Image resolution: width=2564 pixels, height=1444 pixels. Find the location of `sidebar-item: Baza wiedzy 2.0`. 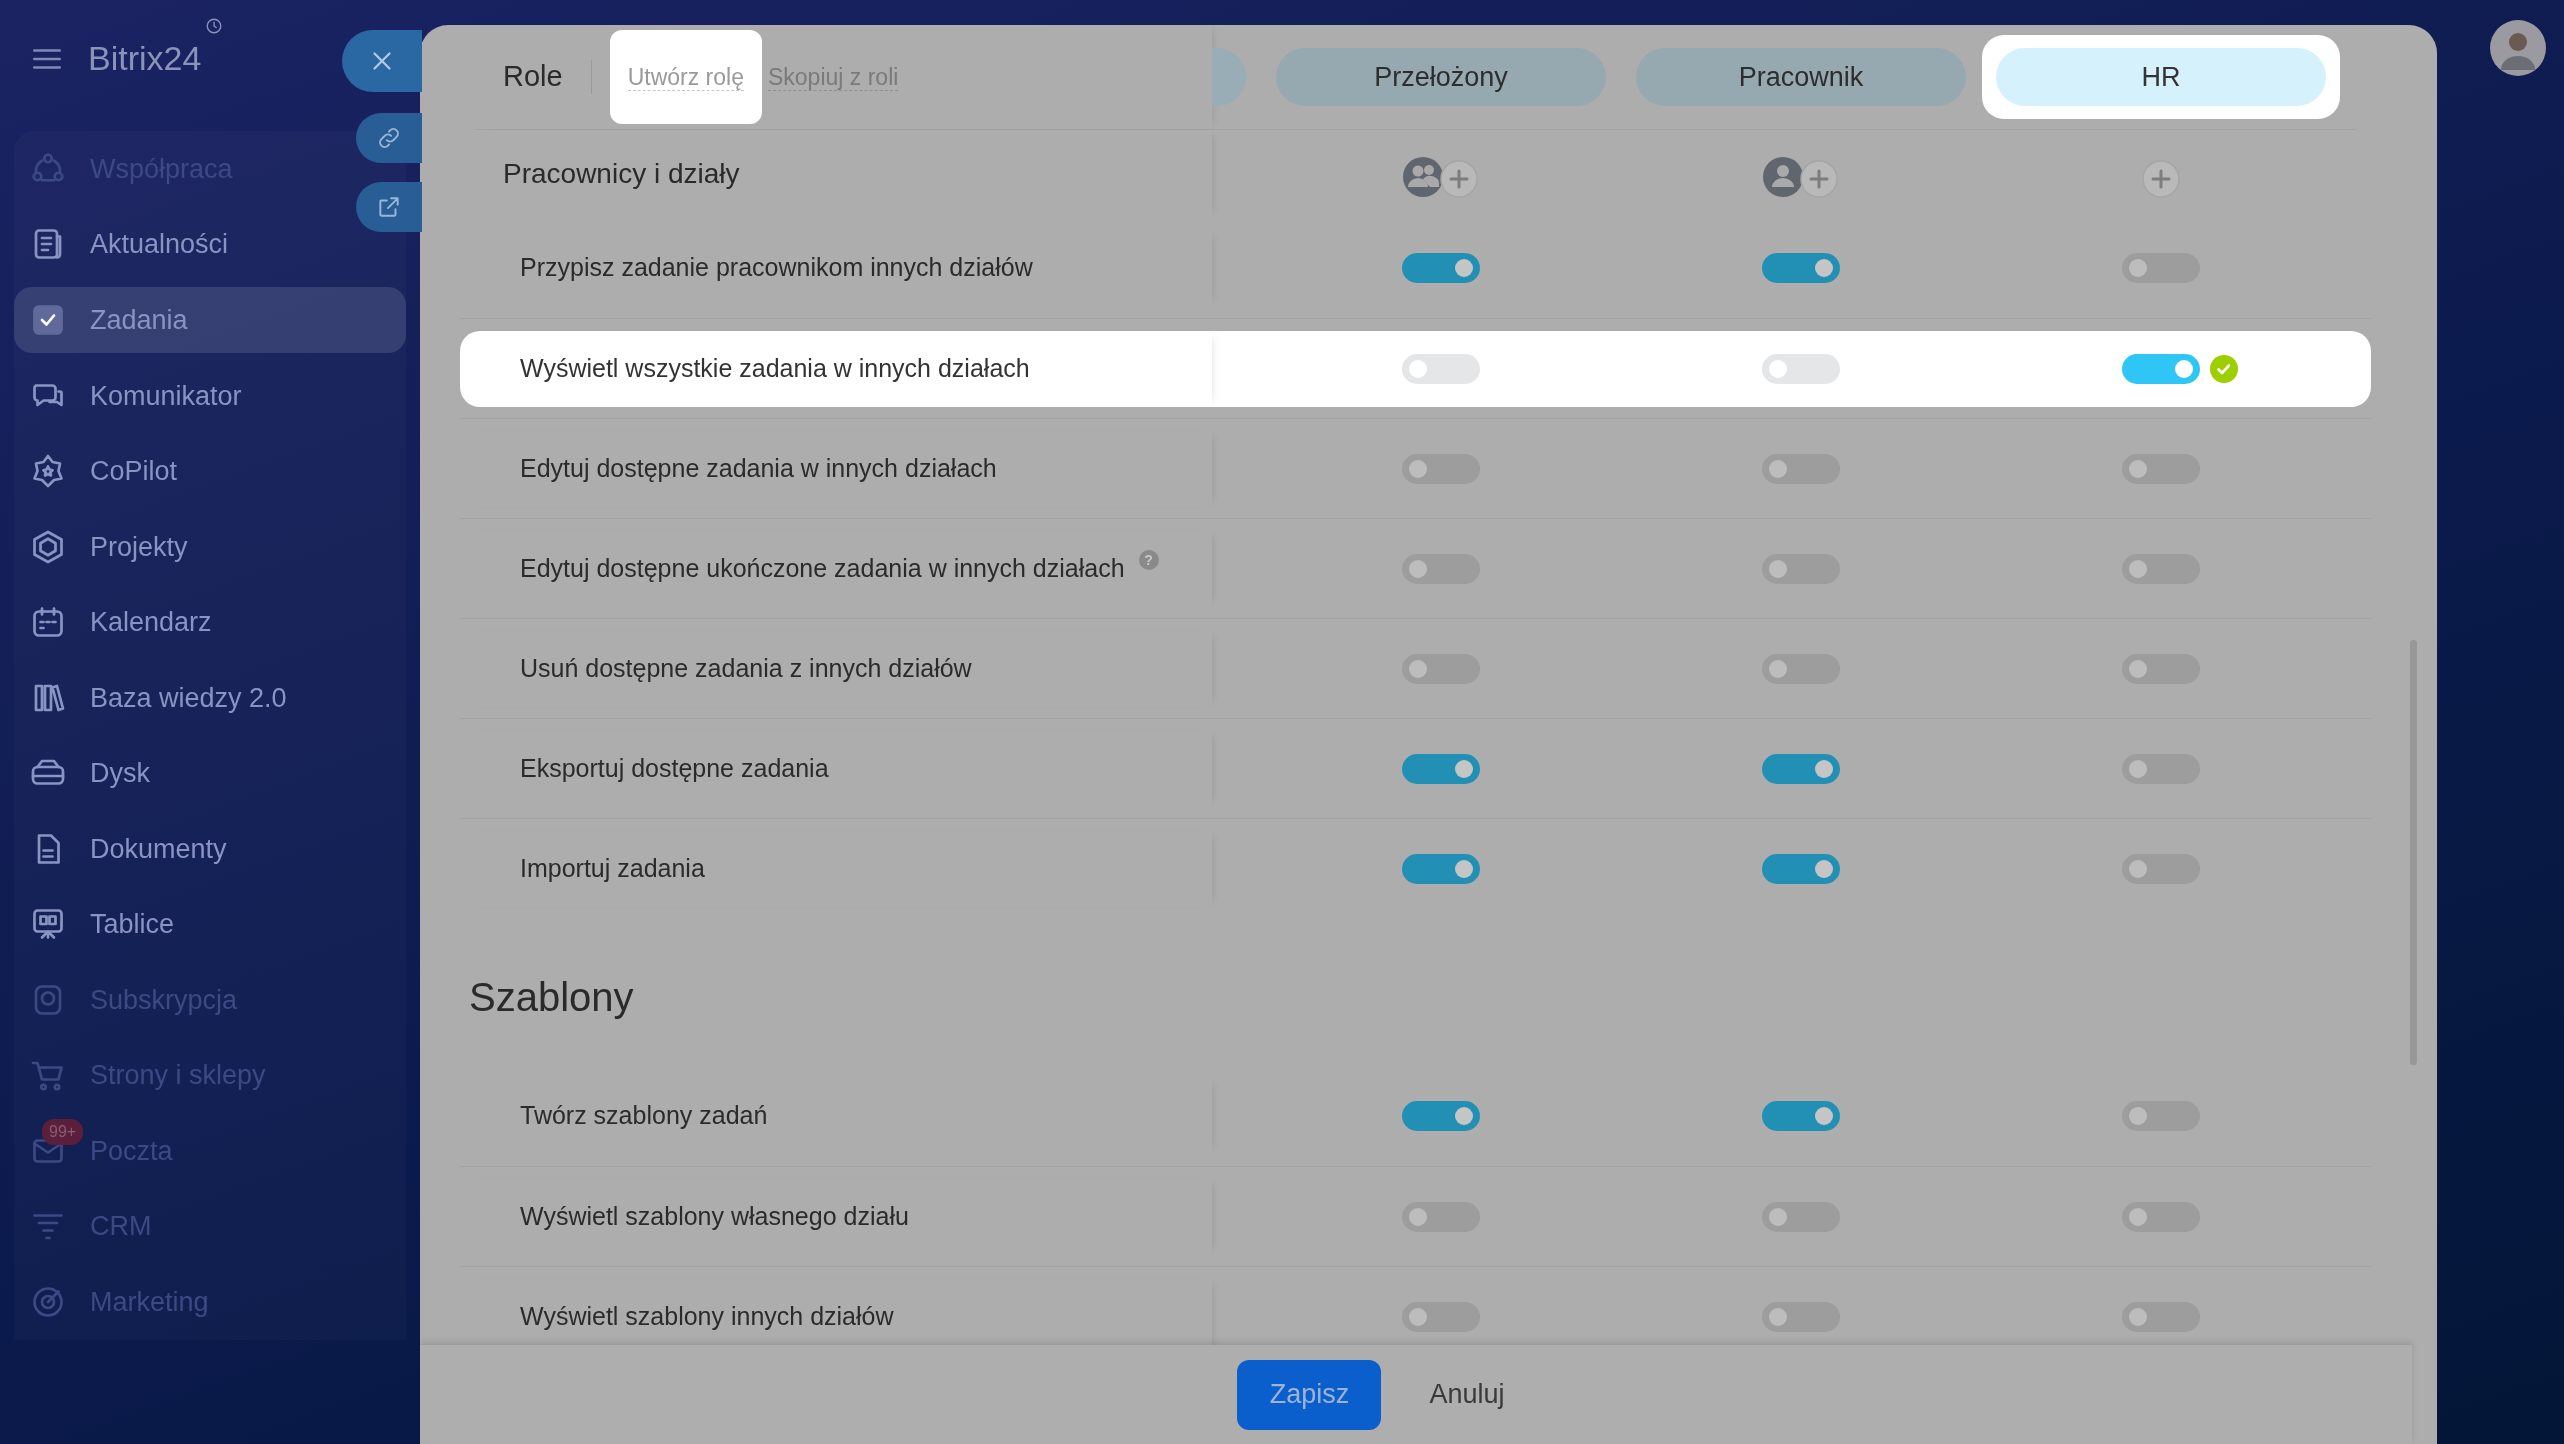

sidebar-item: Baza wiedzy 2.0 is located at coordinates (158, 698).